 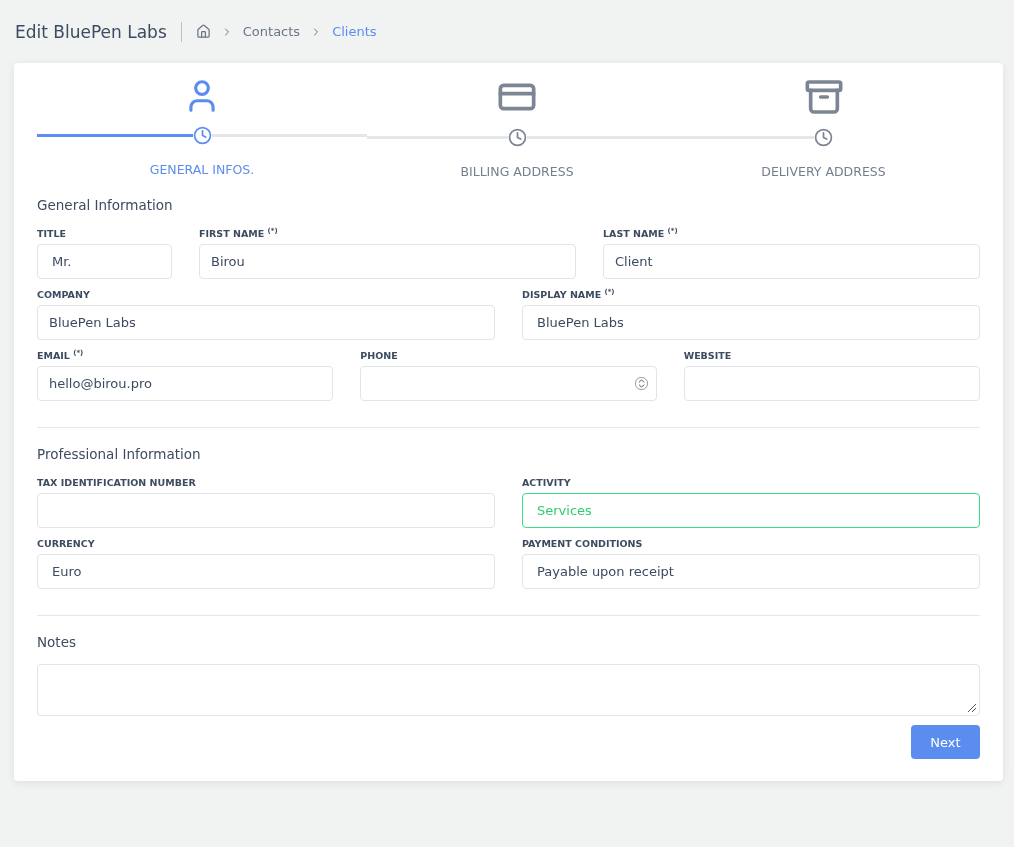 What do you see at coordinates (751, 322) in the screenshot?
I see `select-field: BluePen Labs` at bounding box center [751, 322].